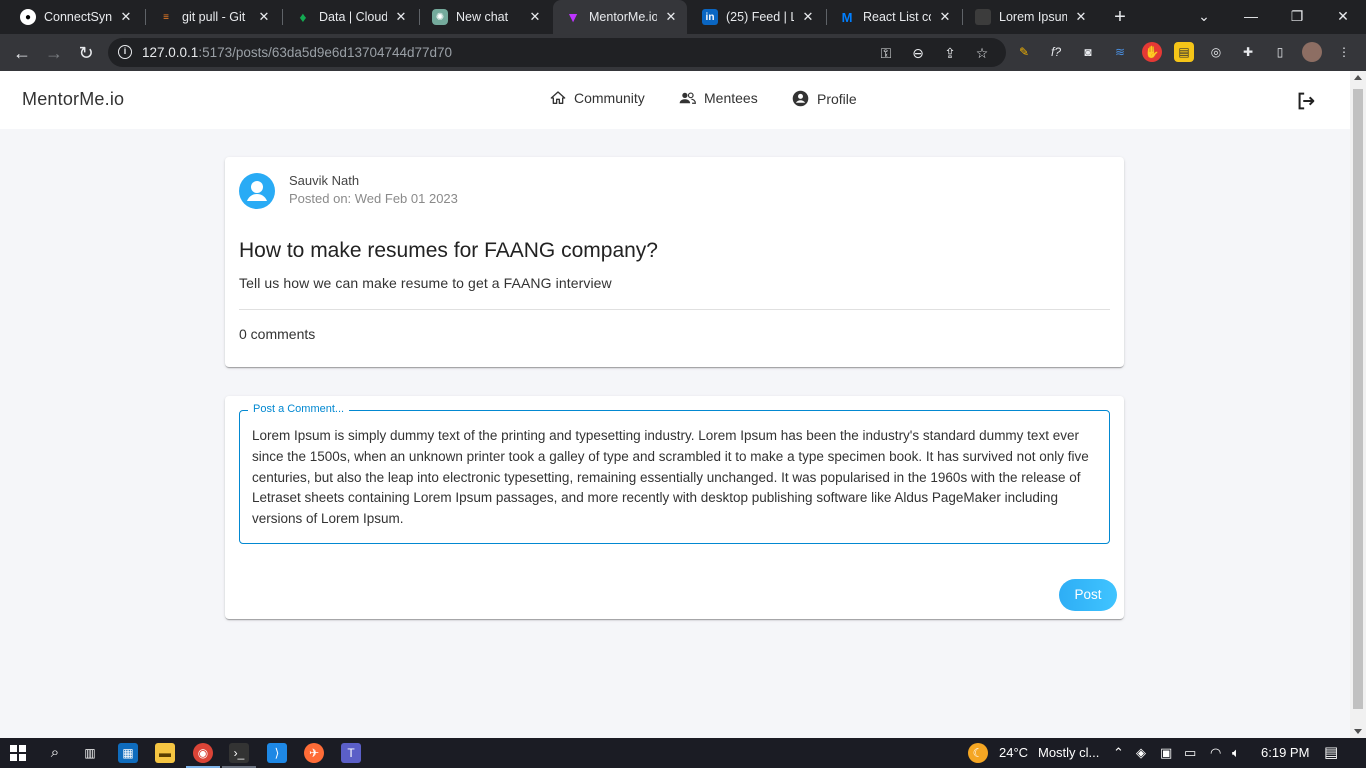  Describe the element at coordinates (73, 99) in the screenshot. I see `brand-logo: MentorMe.io` at that location.